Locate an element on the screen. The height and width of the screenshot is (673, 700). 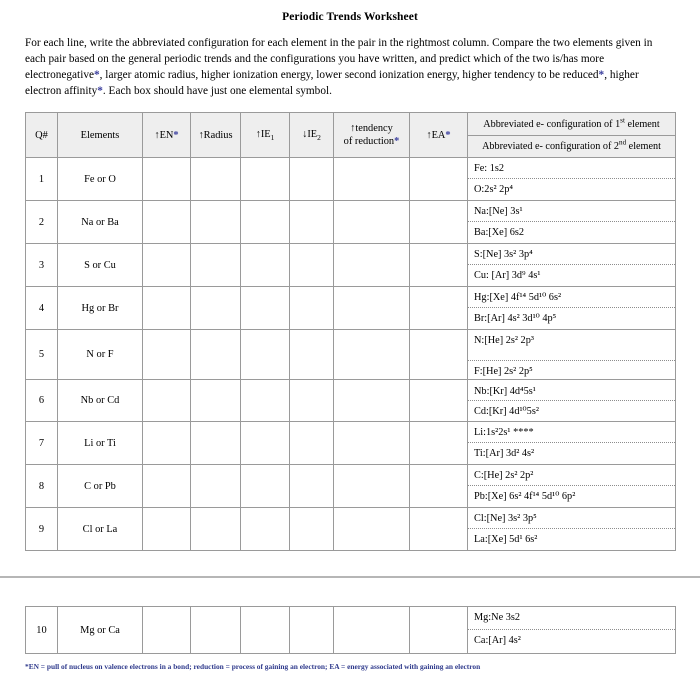
row-elements: N or F is located at coordinates (100, 355).